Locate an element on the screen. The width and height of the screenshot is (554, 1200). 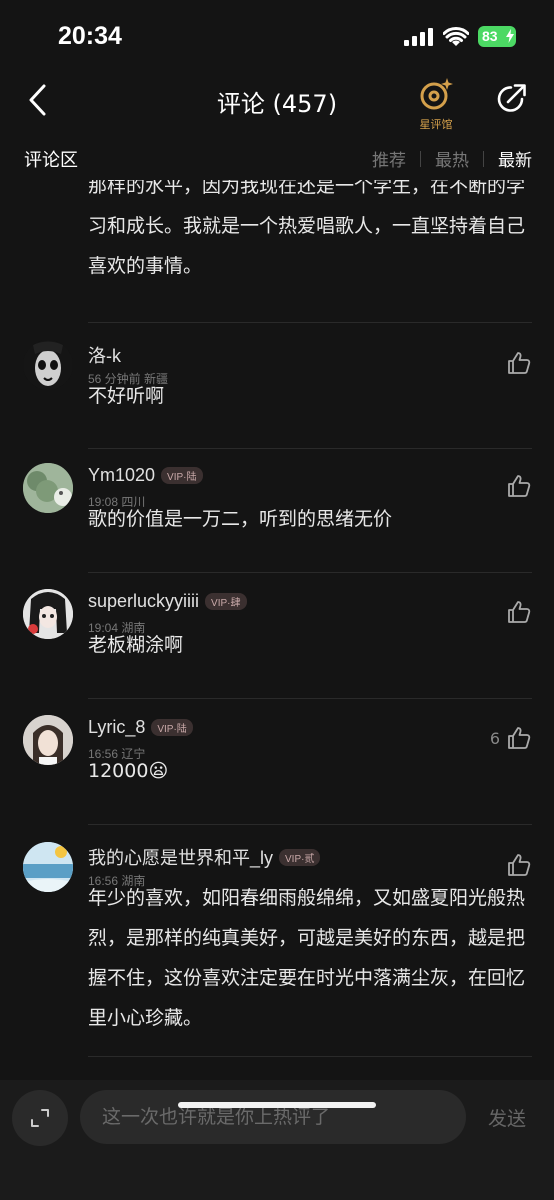
username-row: 洛-k is located at coordinates (104, 355).